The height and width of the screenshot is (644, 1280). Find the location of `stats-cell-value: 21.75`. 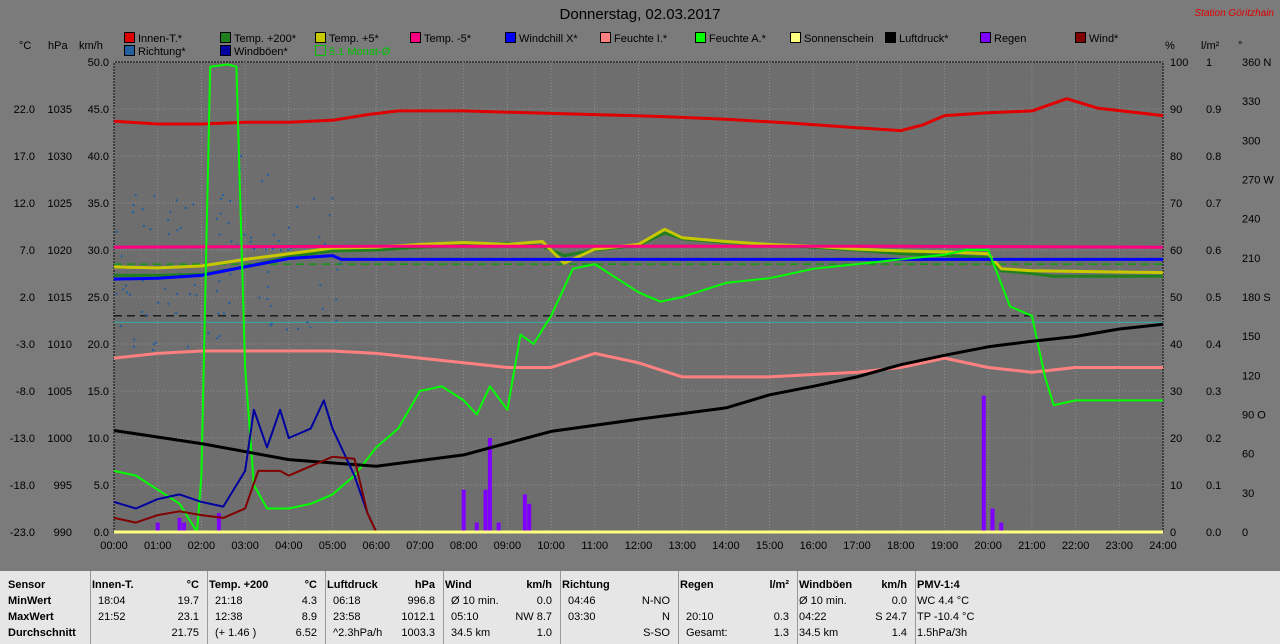

stats-cell-value: 21.75 is located at coordinates (185, 633).